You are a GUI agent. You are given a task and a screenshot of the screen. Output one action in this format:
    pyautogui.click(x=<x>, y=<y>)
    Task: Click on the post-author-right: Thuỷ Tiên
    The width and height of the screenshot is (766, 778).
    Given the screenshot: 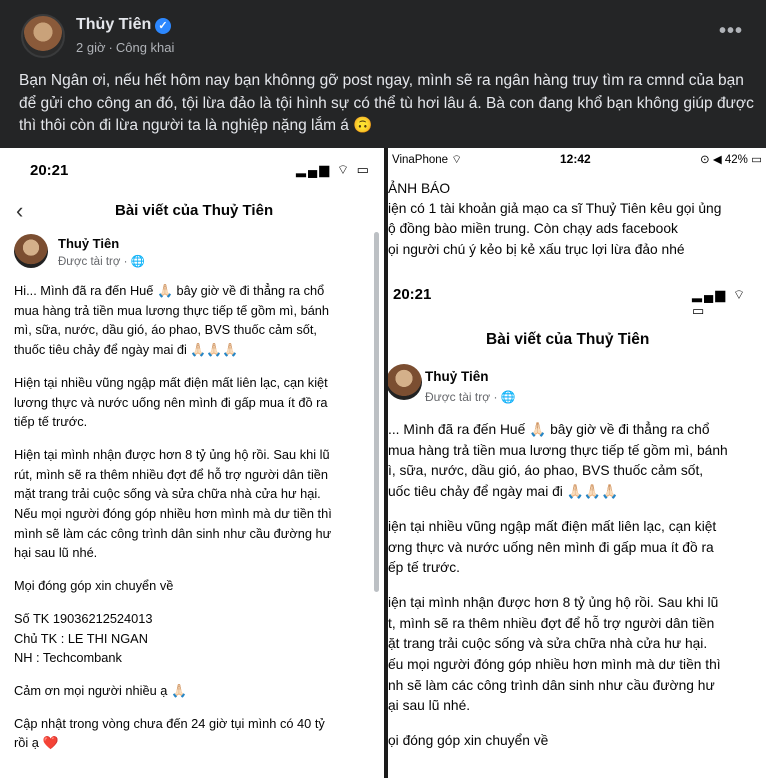 What is the action you would take?
    pyautogui.click(x=457, y=376)
    